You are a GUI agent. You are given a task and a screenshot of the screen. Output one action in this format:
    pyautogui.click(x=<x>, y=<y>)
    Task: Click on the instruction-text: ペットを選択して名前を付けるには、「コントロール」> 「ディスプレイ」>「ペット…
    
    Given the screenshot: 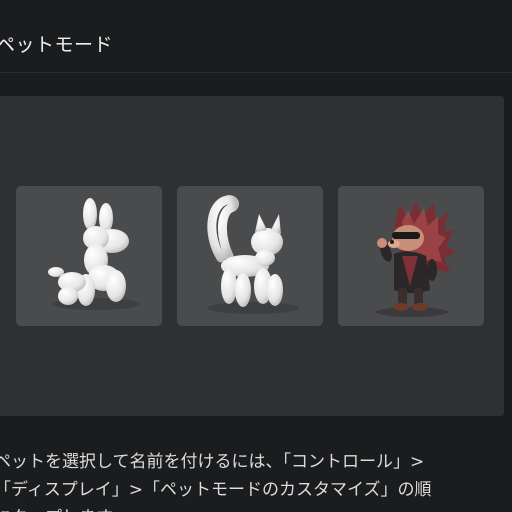 What is the action you would take?
    pyautogui.click(x=256, y=480)
    